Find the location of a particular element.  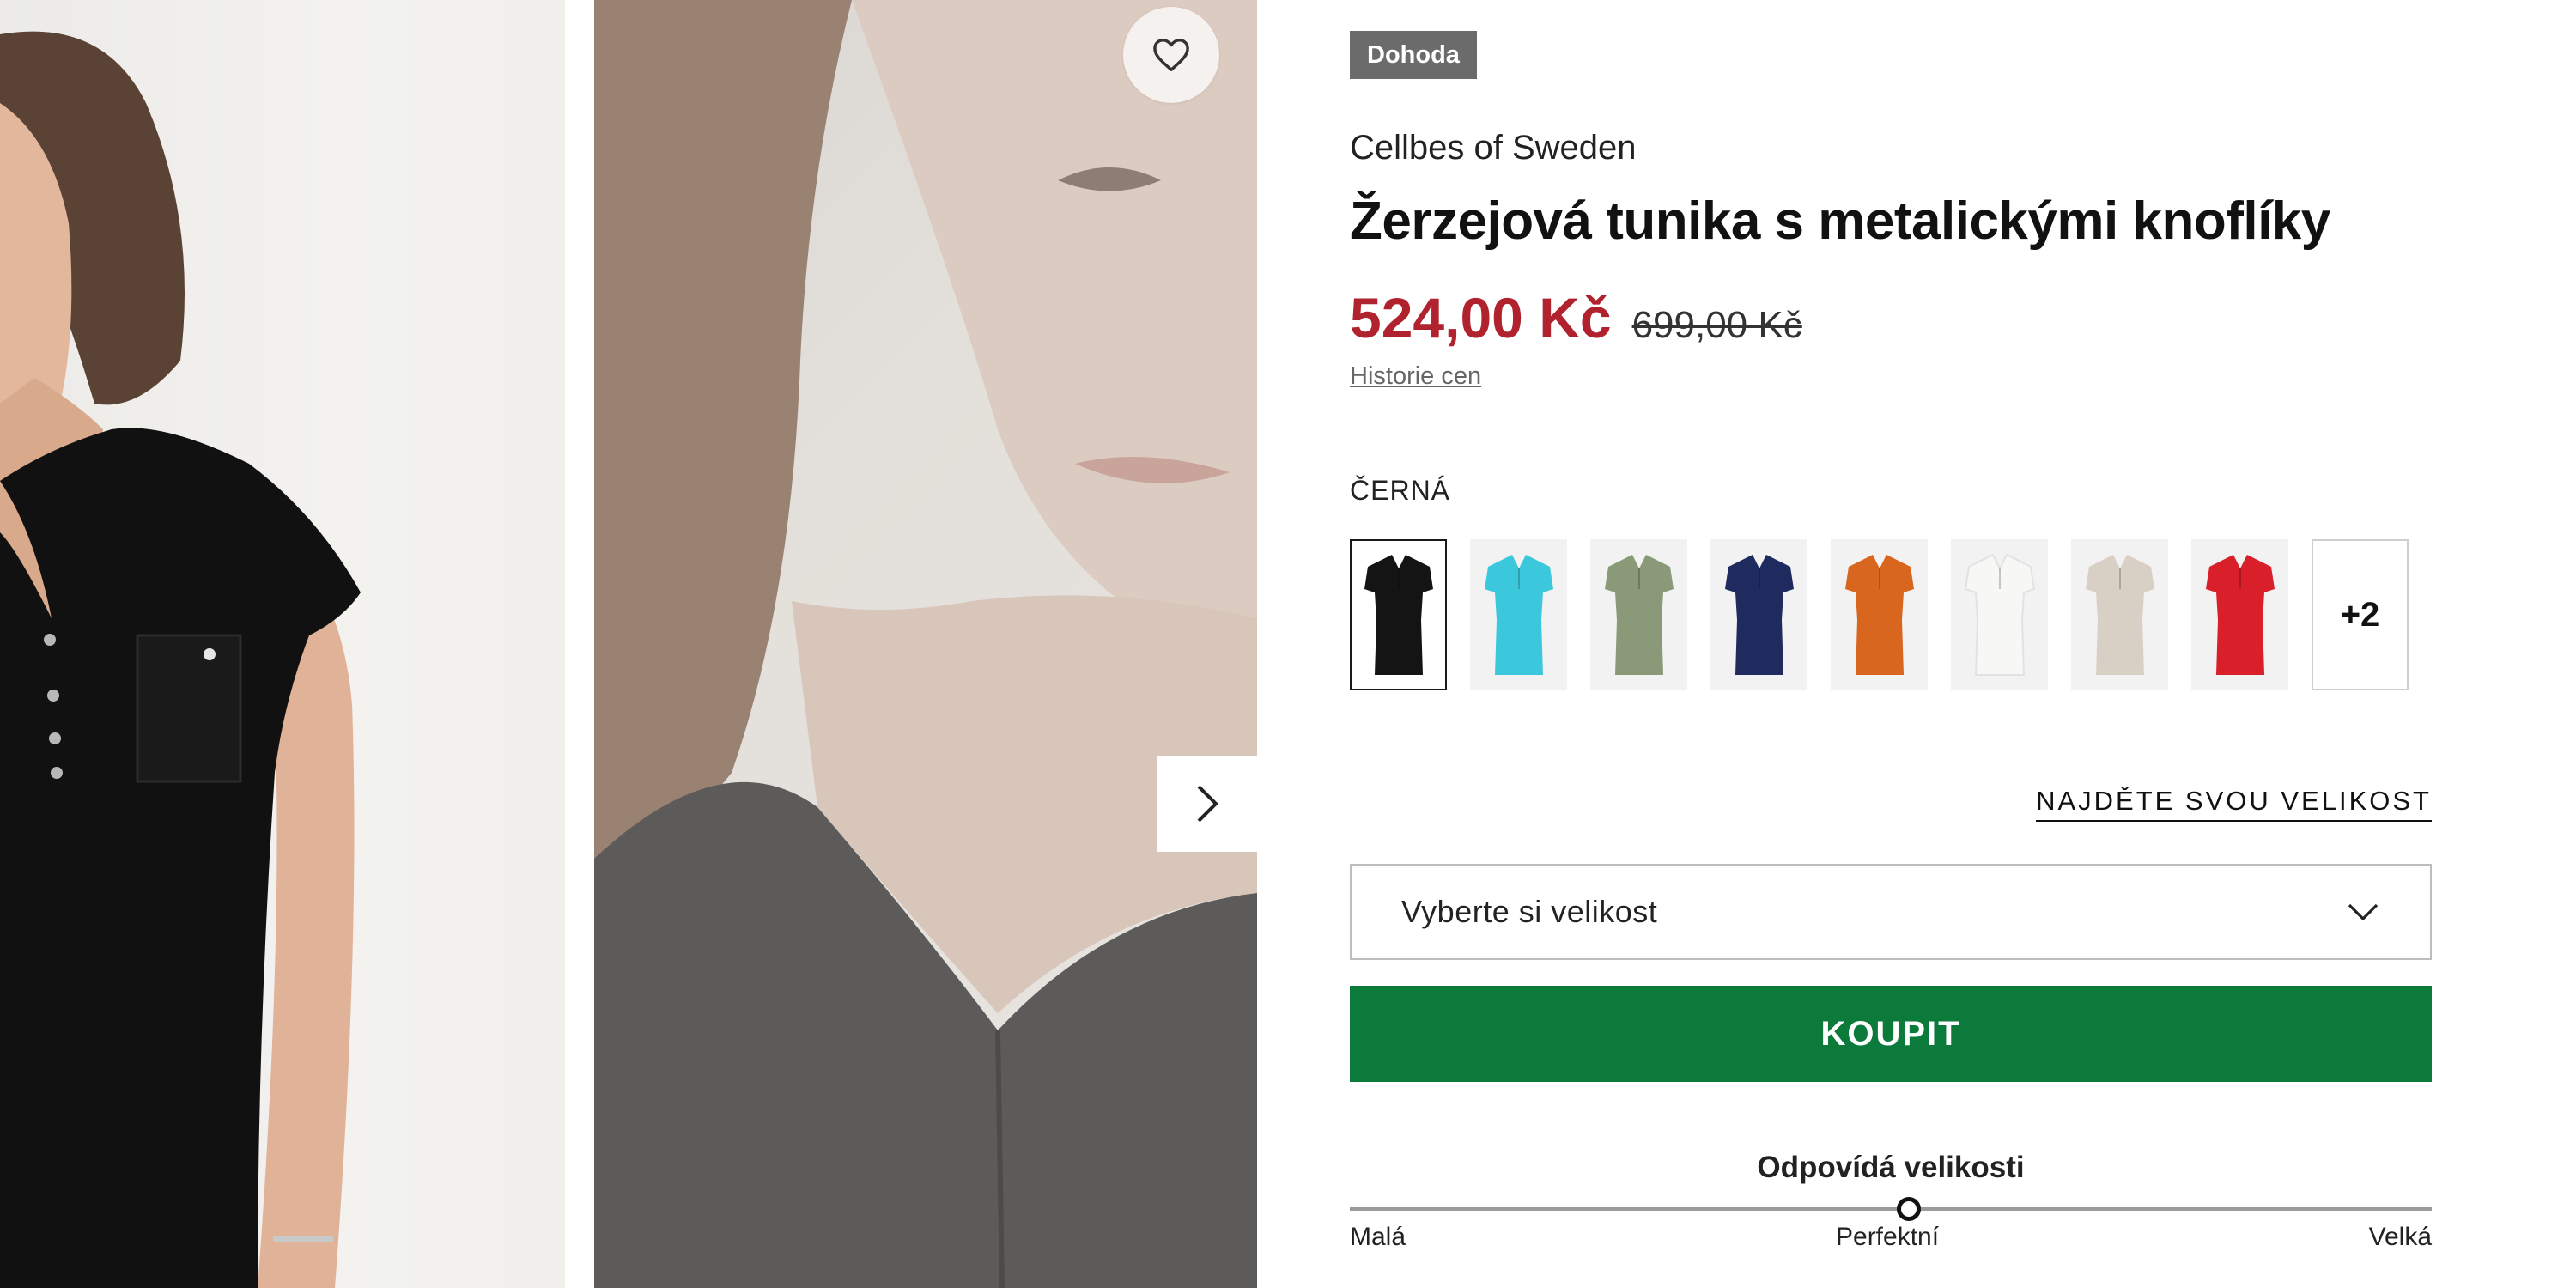

color-swatch-orange is located at coordinates (1880, 614).